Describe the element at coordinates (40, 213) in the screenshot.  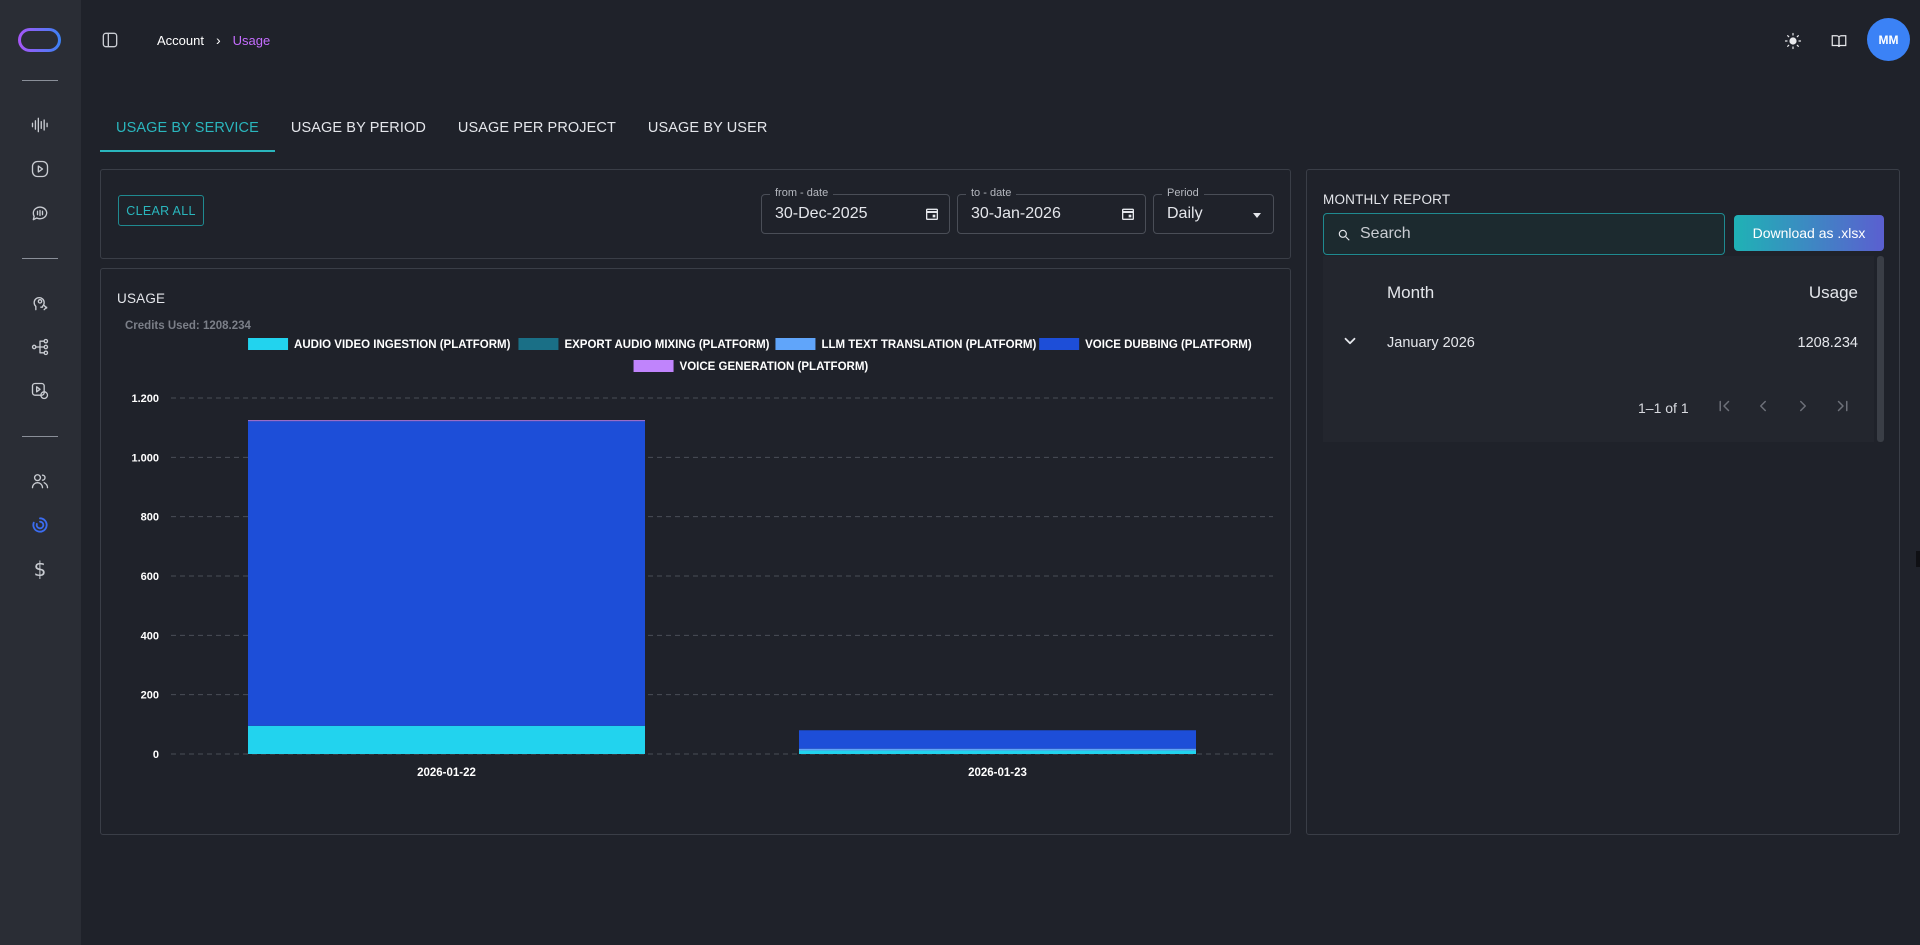
I see `chat-bubble-icon` at that location.